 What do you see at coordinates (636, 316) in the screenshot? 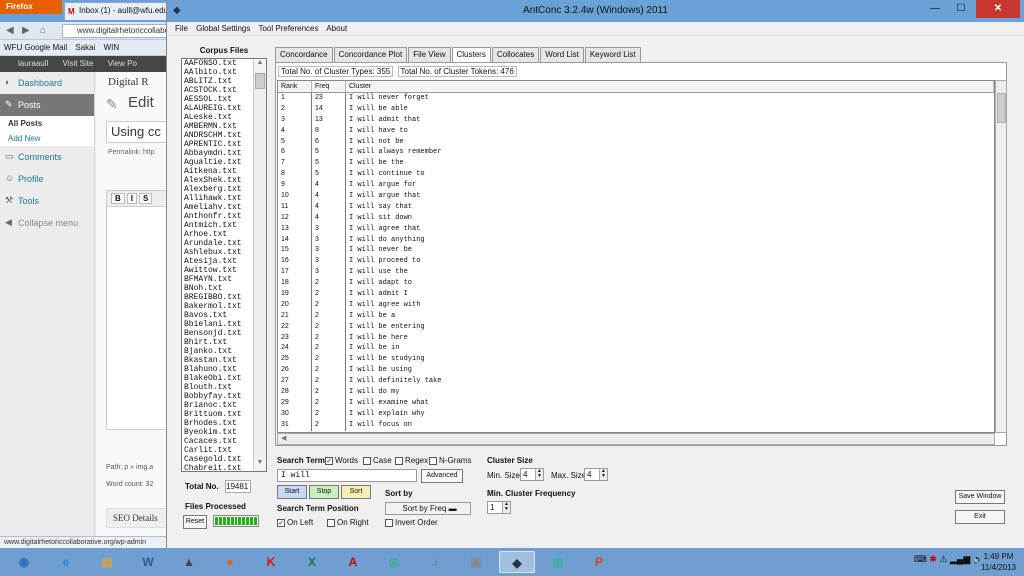
I see `table-row: 21 2 I will be a` at bounding box center [636, 316].